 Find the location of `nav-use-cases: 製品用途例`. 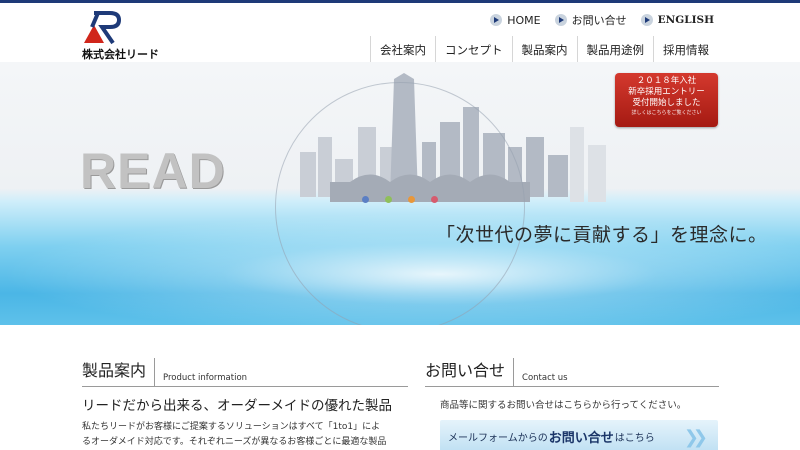

nav-use-cases: 製品用途例 is located at coordinates (615, 49).